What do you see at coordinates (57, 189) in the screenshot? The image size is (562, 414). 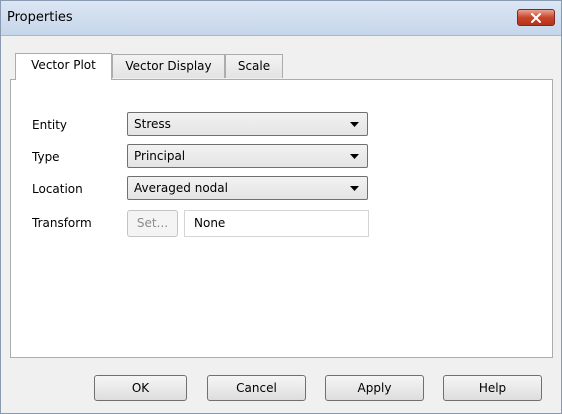 I see `location-label: Location` at bounding box center [57, 189].